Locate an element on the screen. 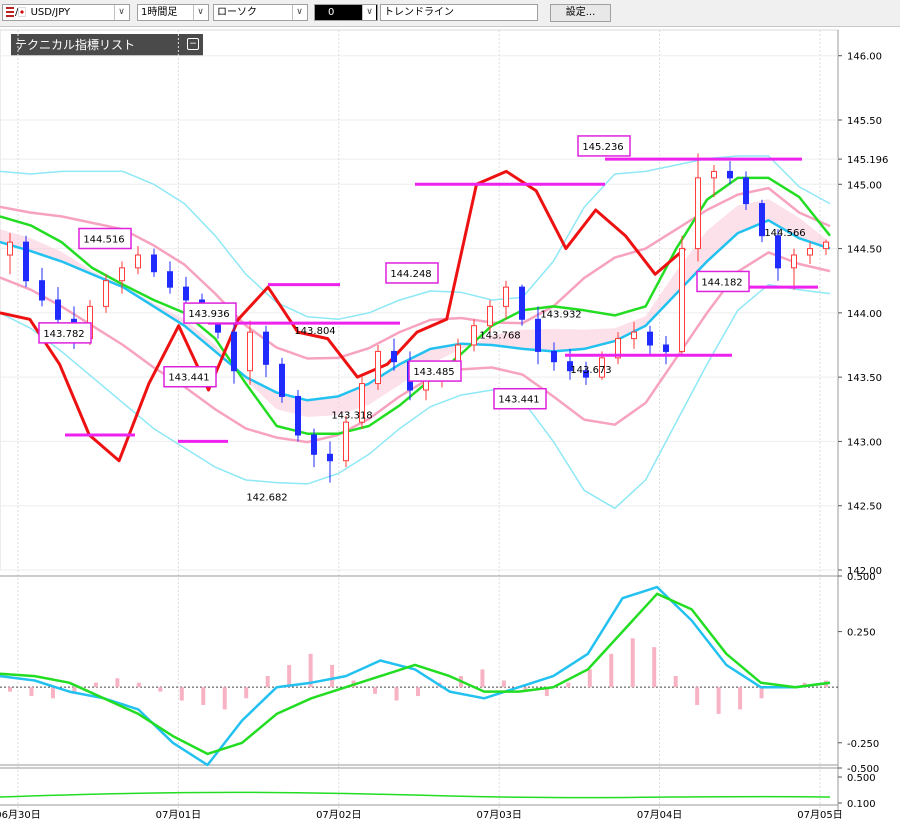 This screenshot has width=900, height=821. price-label: 143.318 is located at coordinates (351, 416).